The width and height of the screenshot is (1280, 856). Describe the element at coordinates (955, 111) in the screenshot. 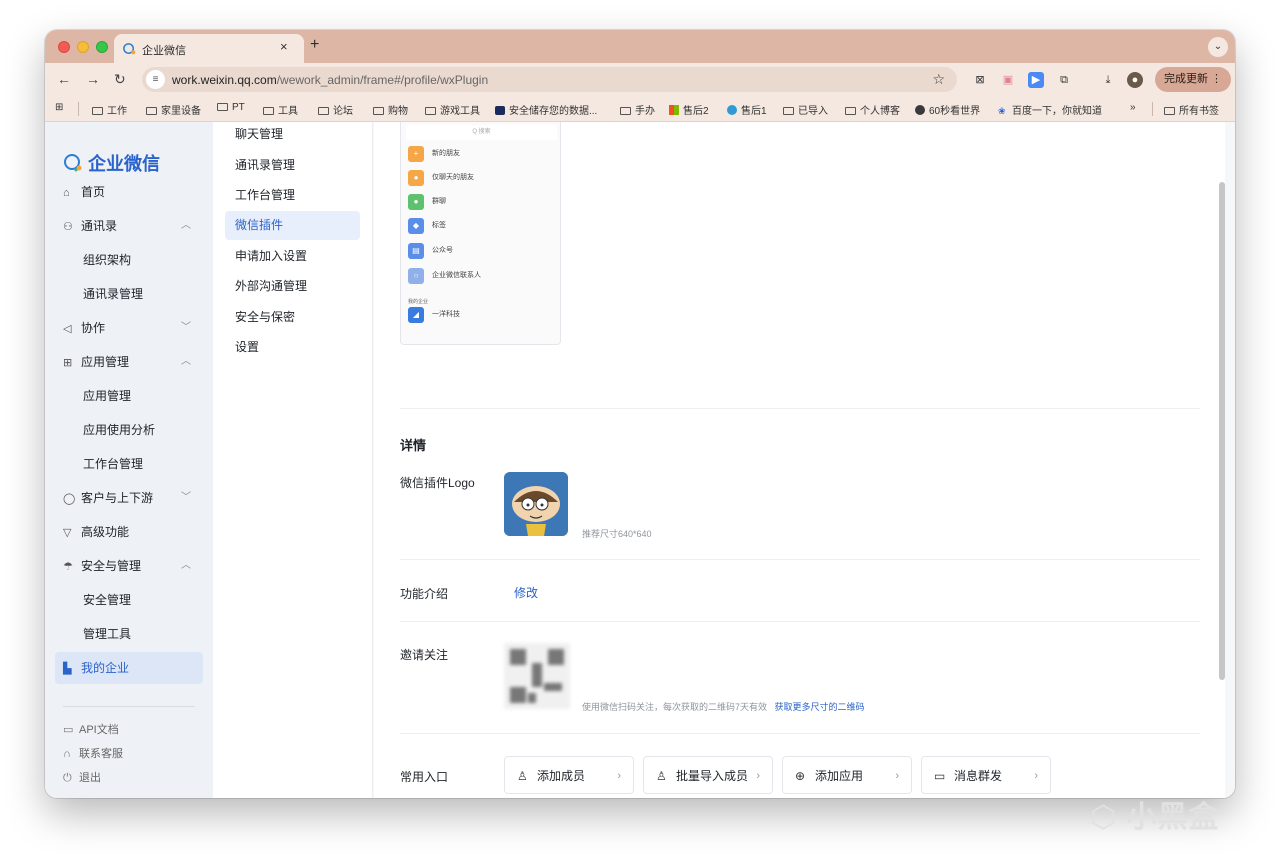

I see `bookmark-label: 60秒看世界` at that location.